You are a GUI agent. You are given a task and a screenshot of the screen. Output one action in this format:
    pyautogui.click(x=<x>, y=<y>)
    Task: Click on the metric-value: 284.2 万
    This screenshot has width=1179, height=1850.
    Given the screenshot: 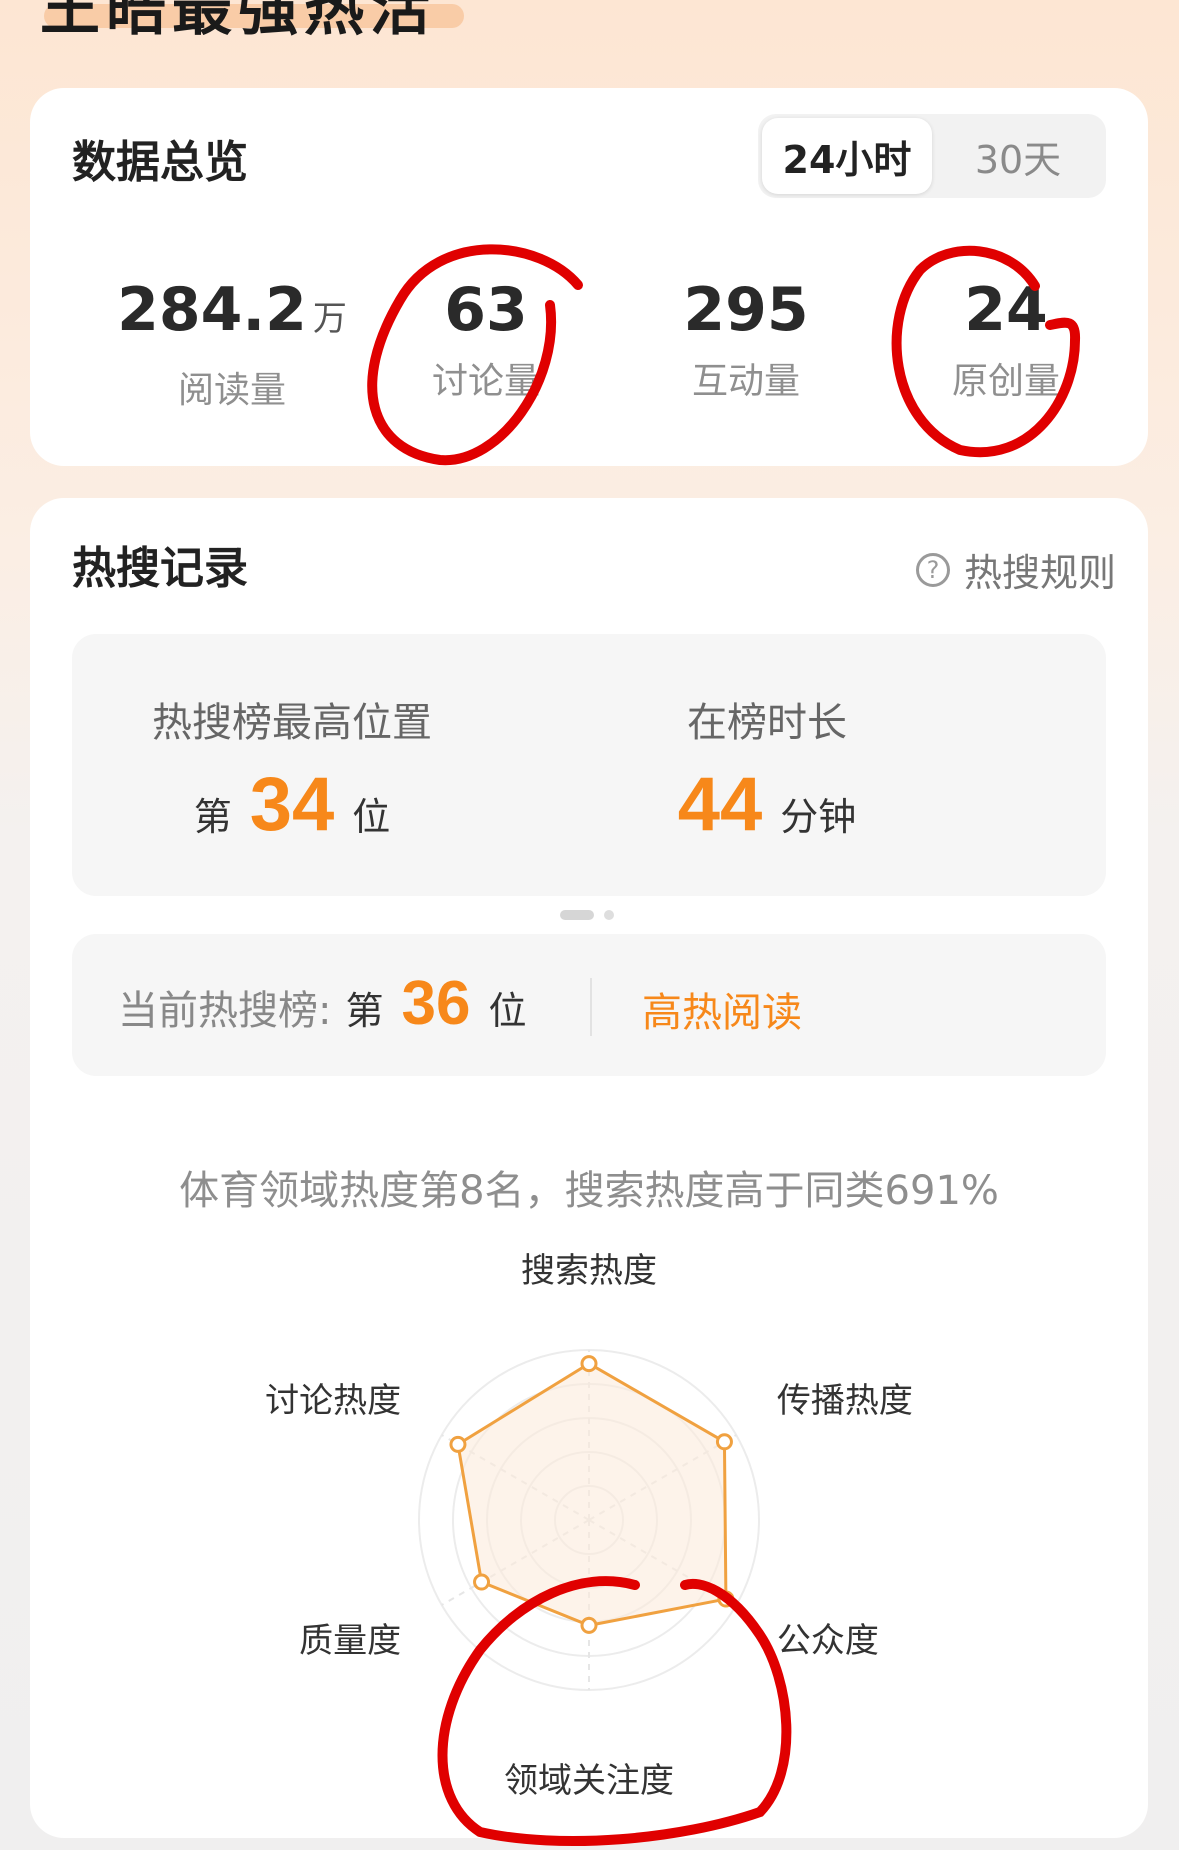 What is the action you would take?
    pyautogui.click(x=232, y=310)
    